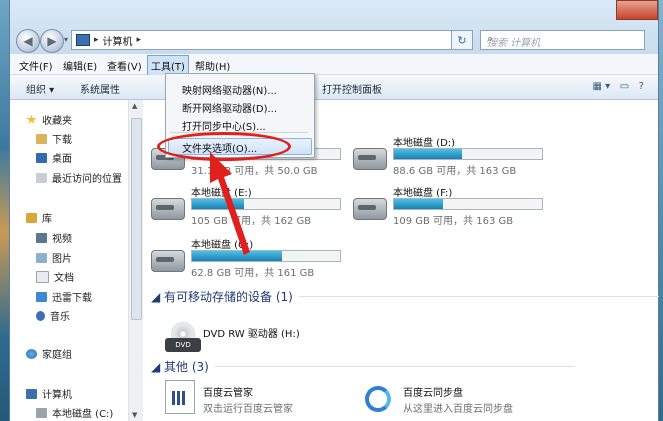 This screenshot has height=421, width=663. I want to click on library-icon, so click(31, 217).